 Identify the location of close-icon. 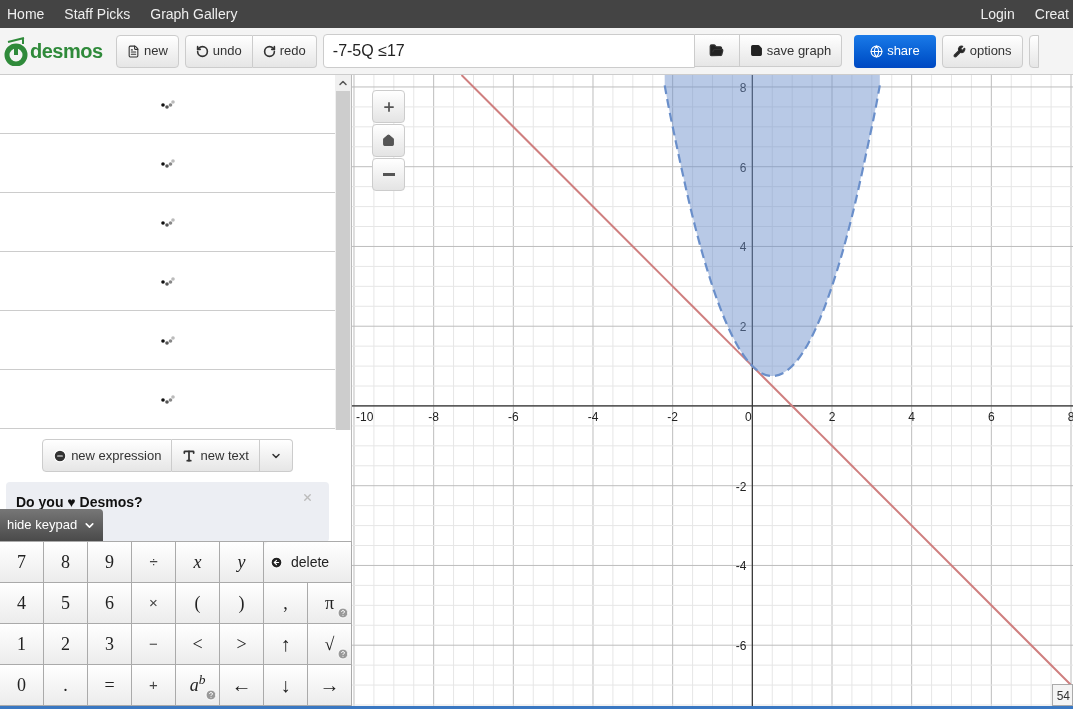
(308, 497).